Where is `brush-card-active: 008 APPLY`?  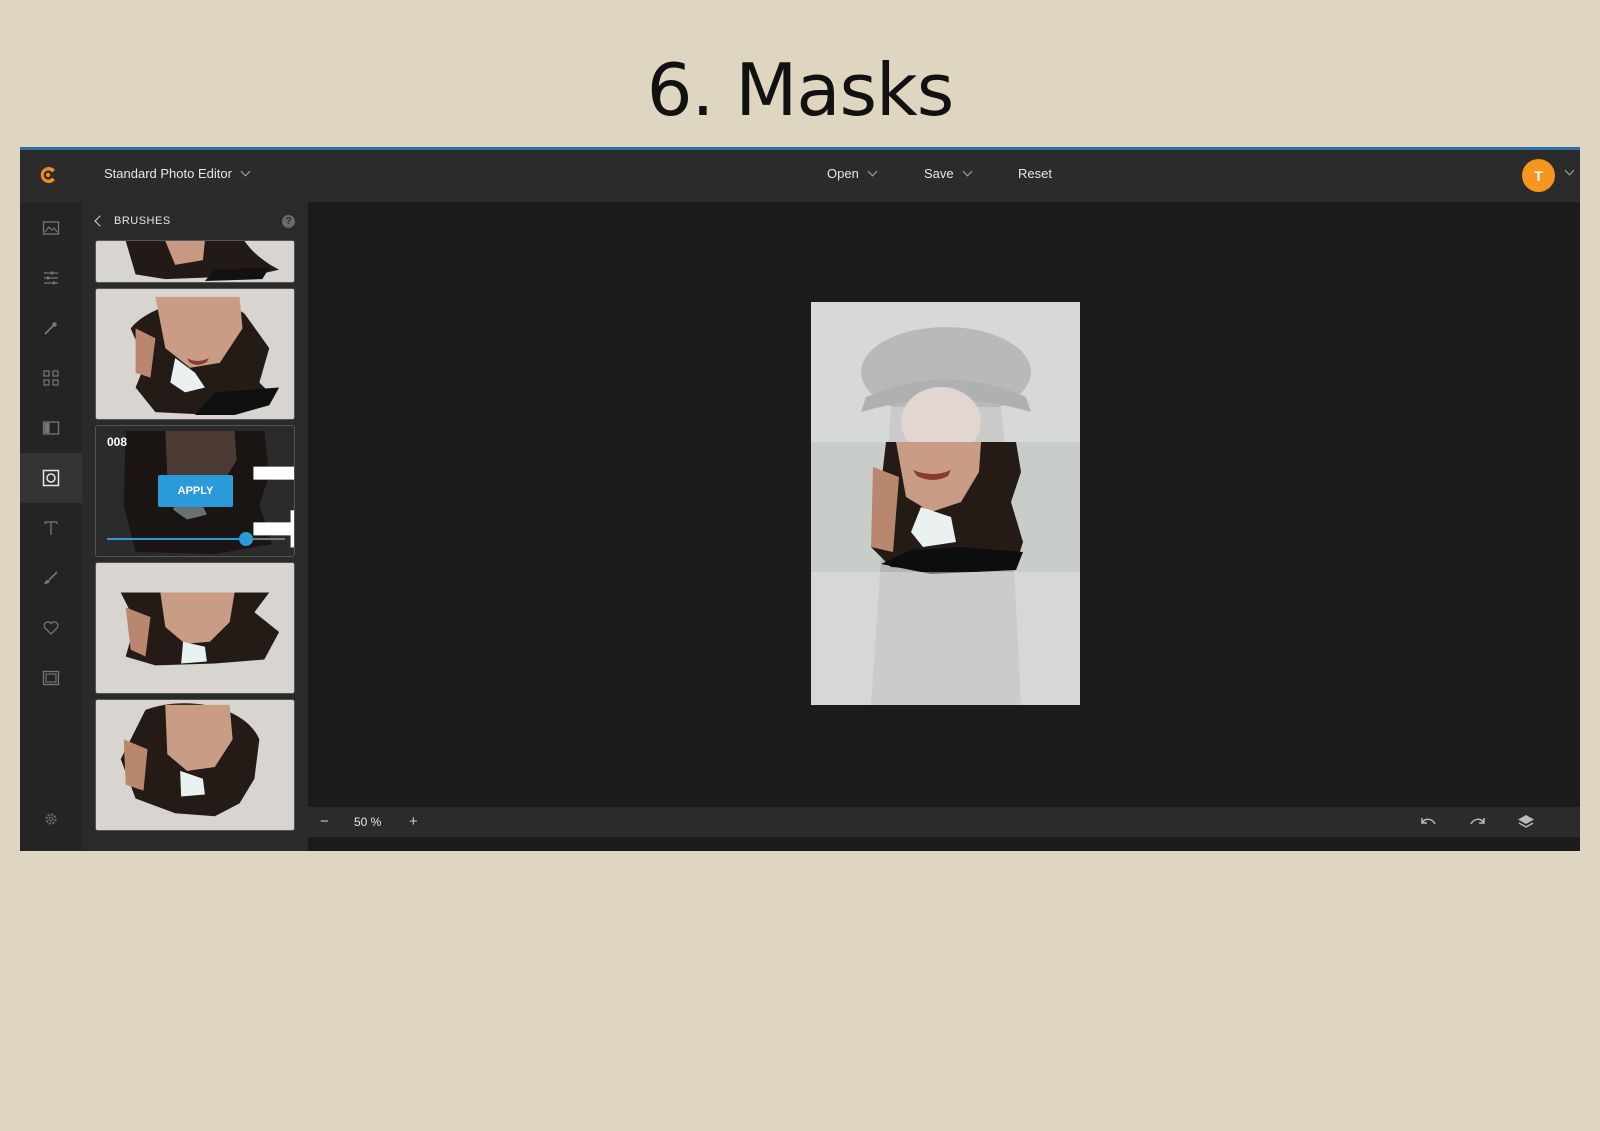
brush-card-active: 008 APPLY is located at coordinates (195, 491).